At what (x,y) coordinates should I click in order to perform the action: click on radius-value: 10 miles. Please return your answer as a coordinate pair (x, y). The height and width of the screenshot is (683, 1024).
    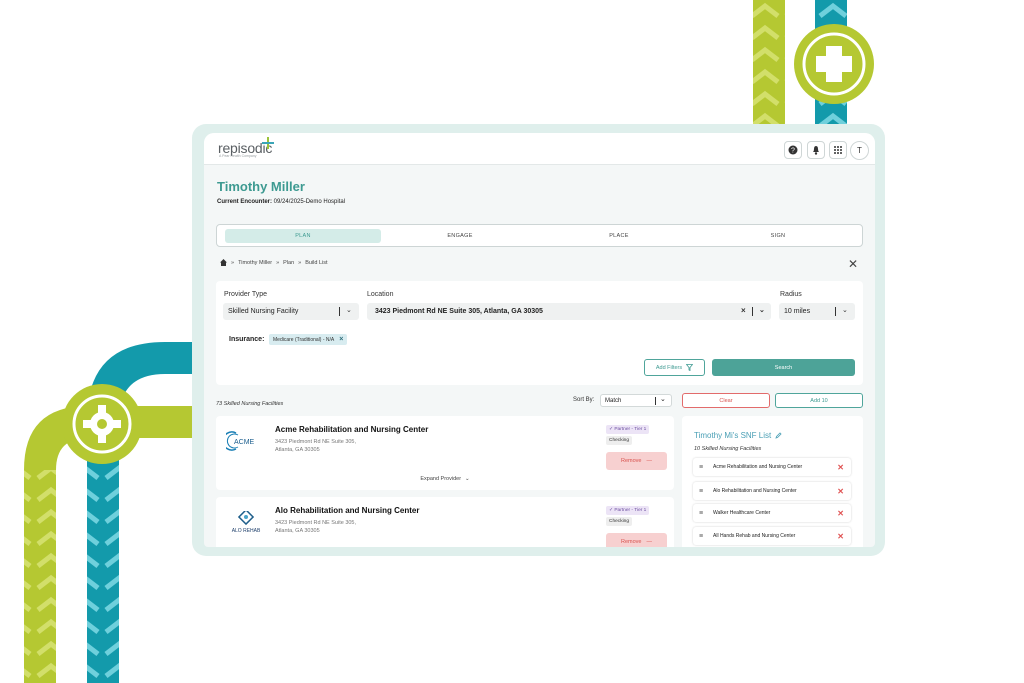
    Looking at the image, I should click on (797, 311).